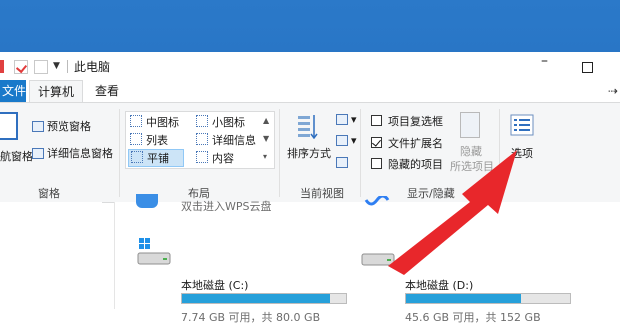 This screenshot has height=325, width=620. I want to click on drive-c-free-space: 7.74 GB 可用，共 80.0 GB, so click(251, 317).